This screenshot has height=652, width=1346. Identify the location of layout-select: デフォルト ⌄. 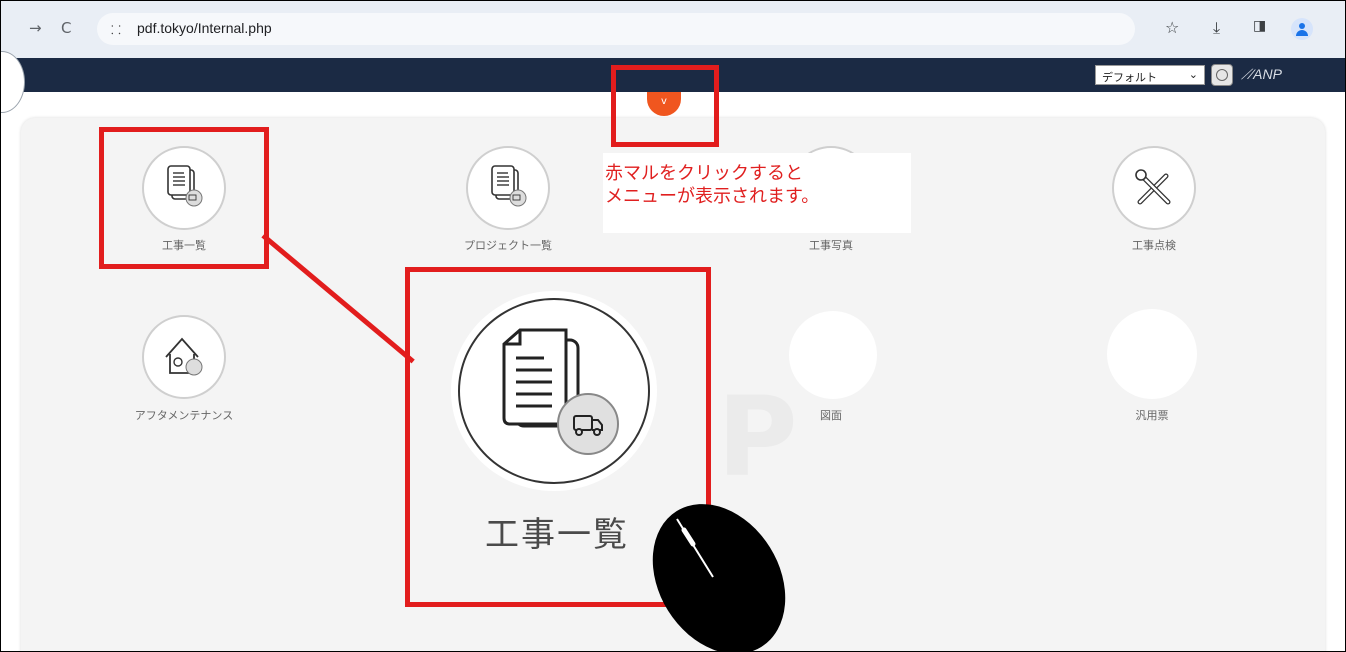
(1150, 75).